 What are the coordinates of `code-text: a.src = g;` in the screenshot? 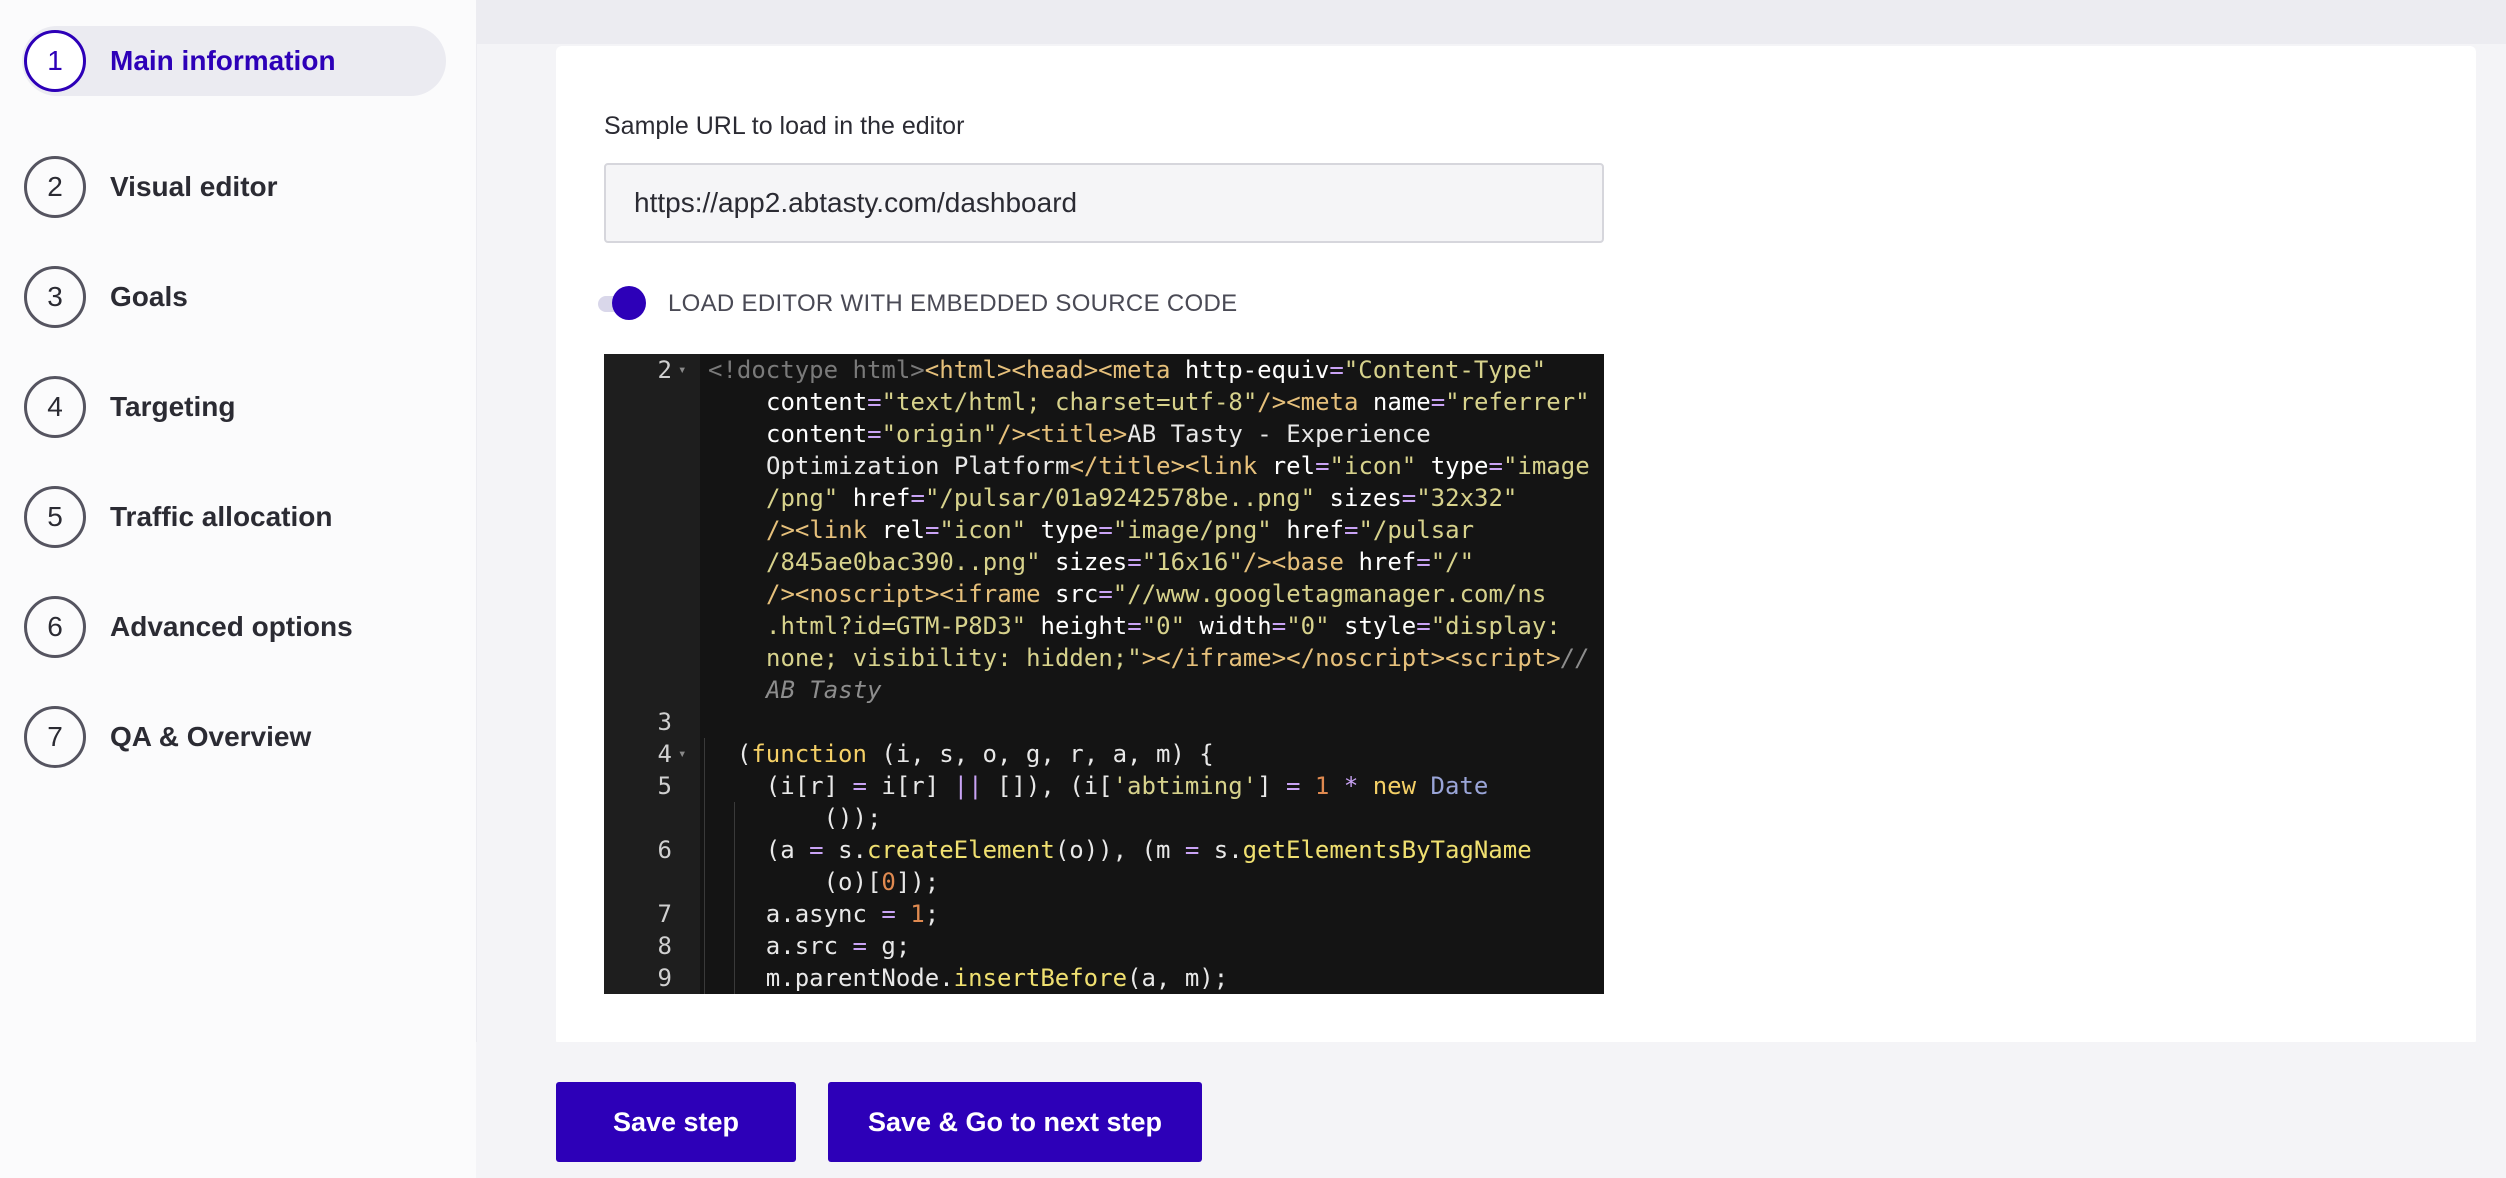 It's located at (809, 946).